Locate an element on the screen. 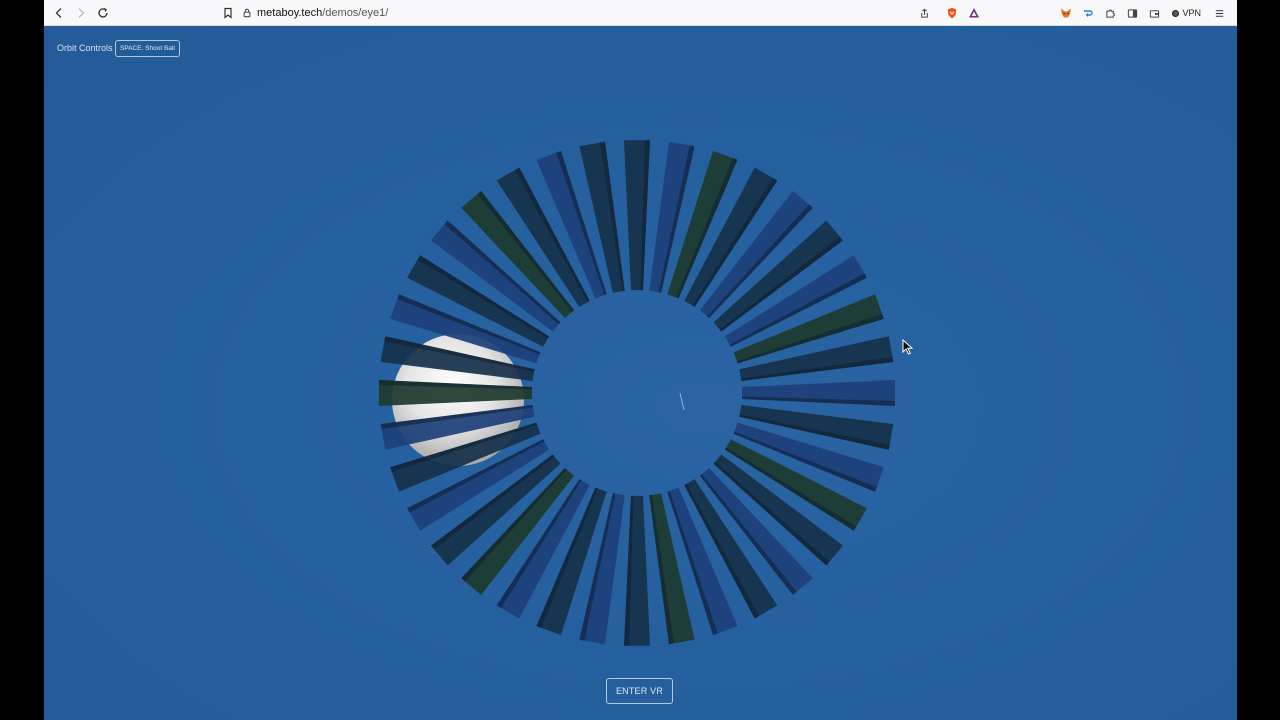  vpn-icon is located at coordinates (1176, 13).